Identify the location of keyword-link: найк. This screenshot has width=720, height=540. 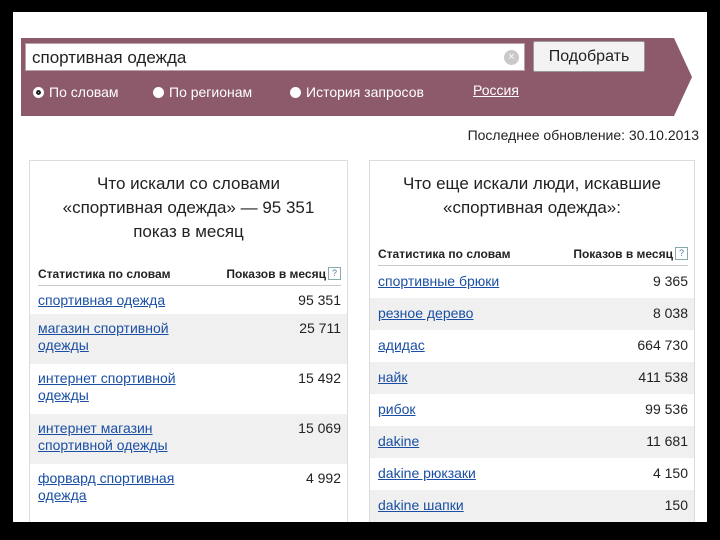
(392, 377).